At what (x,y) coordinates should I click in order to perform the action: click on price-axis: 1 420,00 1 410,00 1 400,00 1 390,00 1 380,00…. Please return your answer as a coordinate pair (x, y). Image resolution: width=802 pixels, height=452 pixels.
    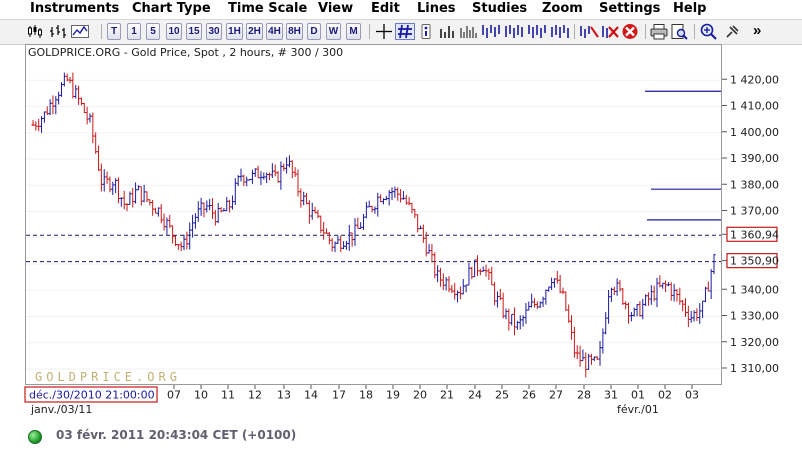
    Looking at the image, I should click on (750, 224).